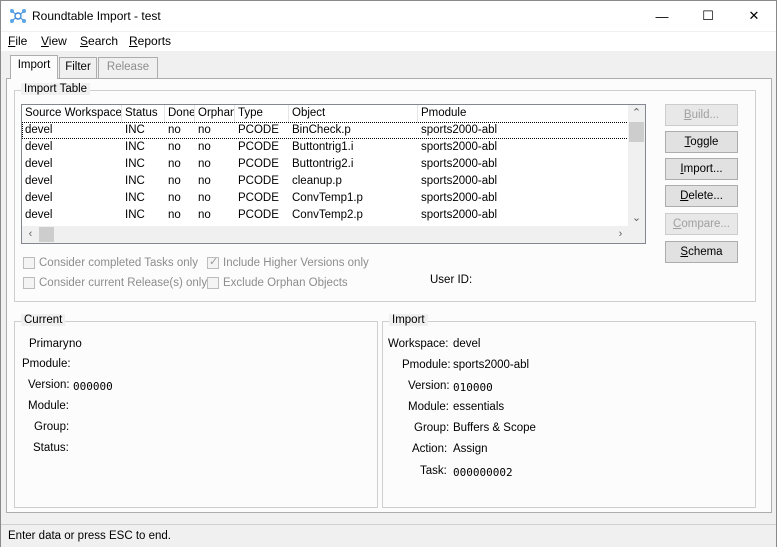  Describe the element at coordinates (701, 252) in the screenshot. I see `schema-button: Schema` at that location.